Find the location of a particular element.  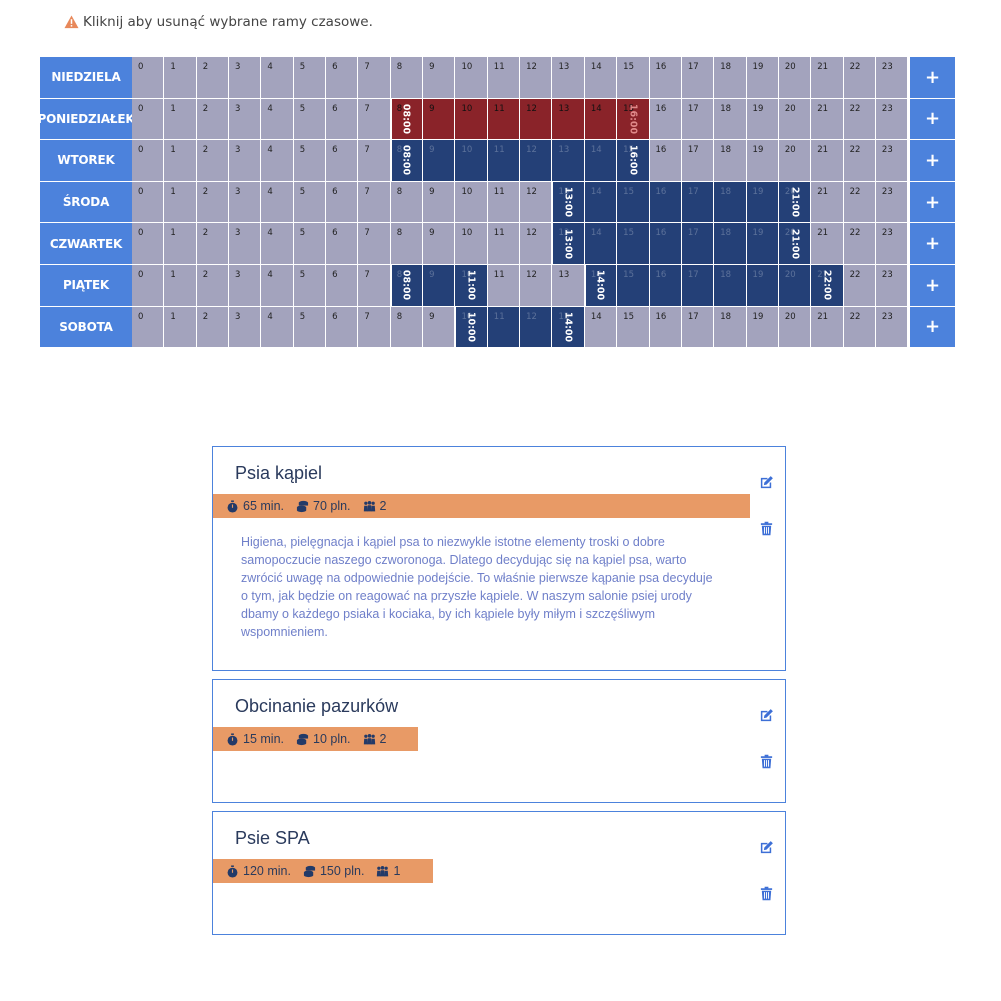

hour-cell: 14 14:00 is located at coordinates (601, 285).